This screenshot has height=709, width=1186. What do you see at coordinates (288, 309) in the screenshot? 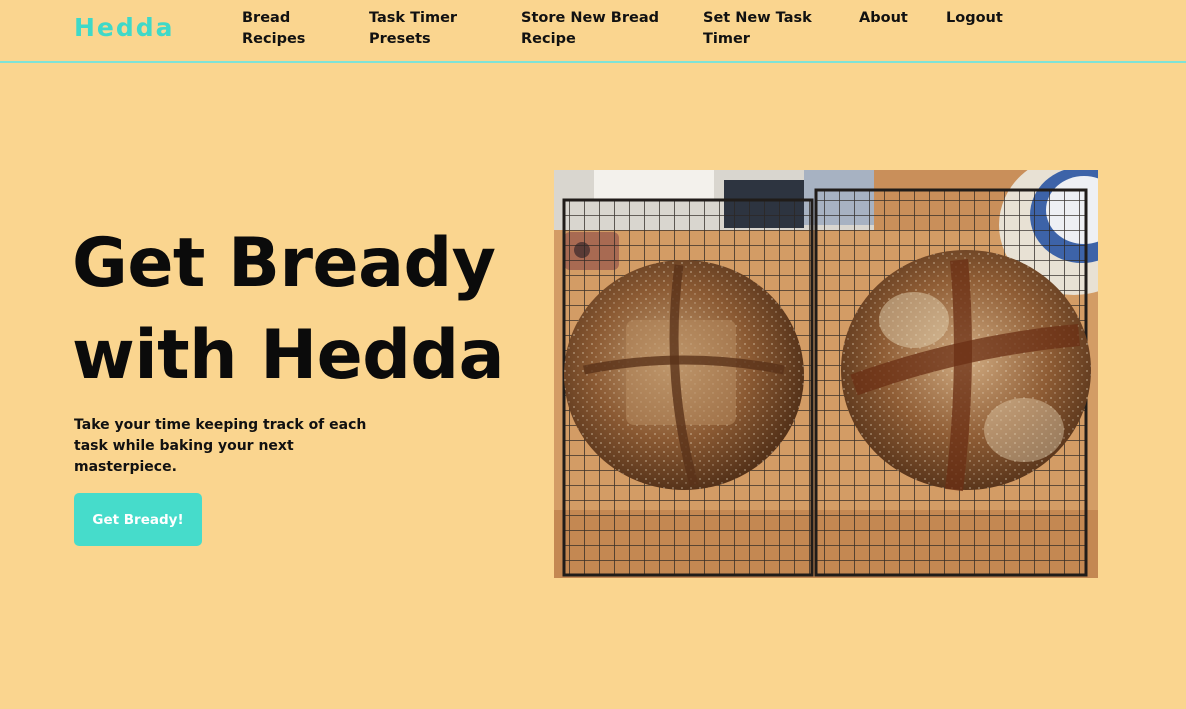
I see `hero-title: Get Bready with Hedda` at bounding box center [288, 309].